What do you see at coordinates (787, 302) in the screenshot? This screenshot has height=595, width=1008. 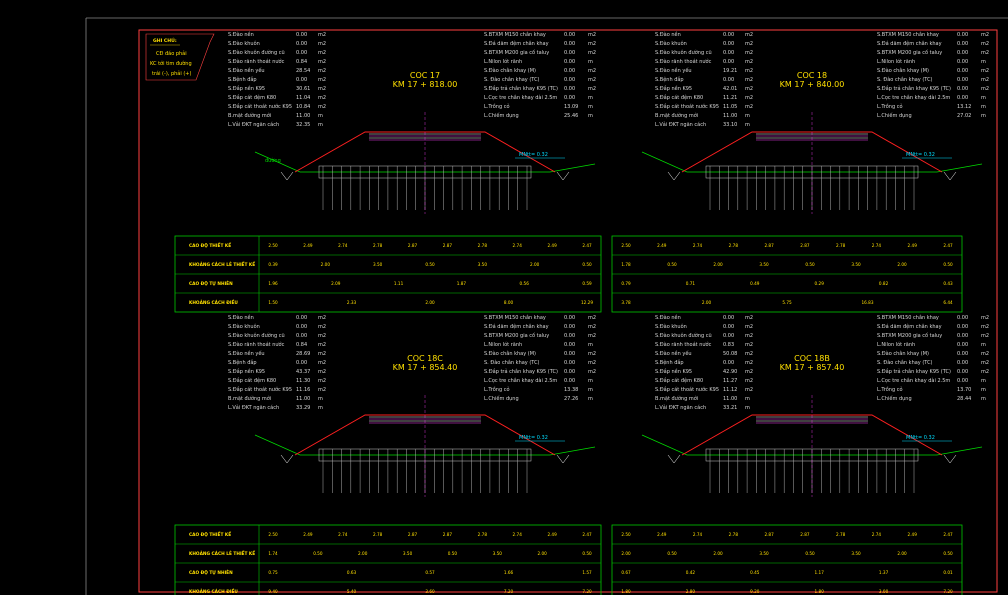 I see `cumulative-distance: 5.75` at bounding box center [787, 302].